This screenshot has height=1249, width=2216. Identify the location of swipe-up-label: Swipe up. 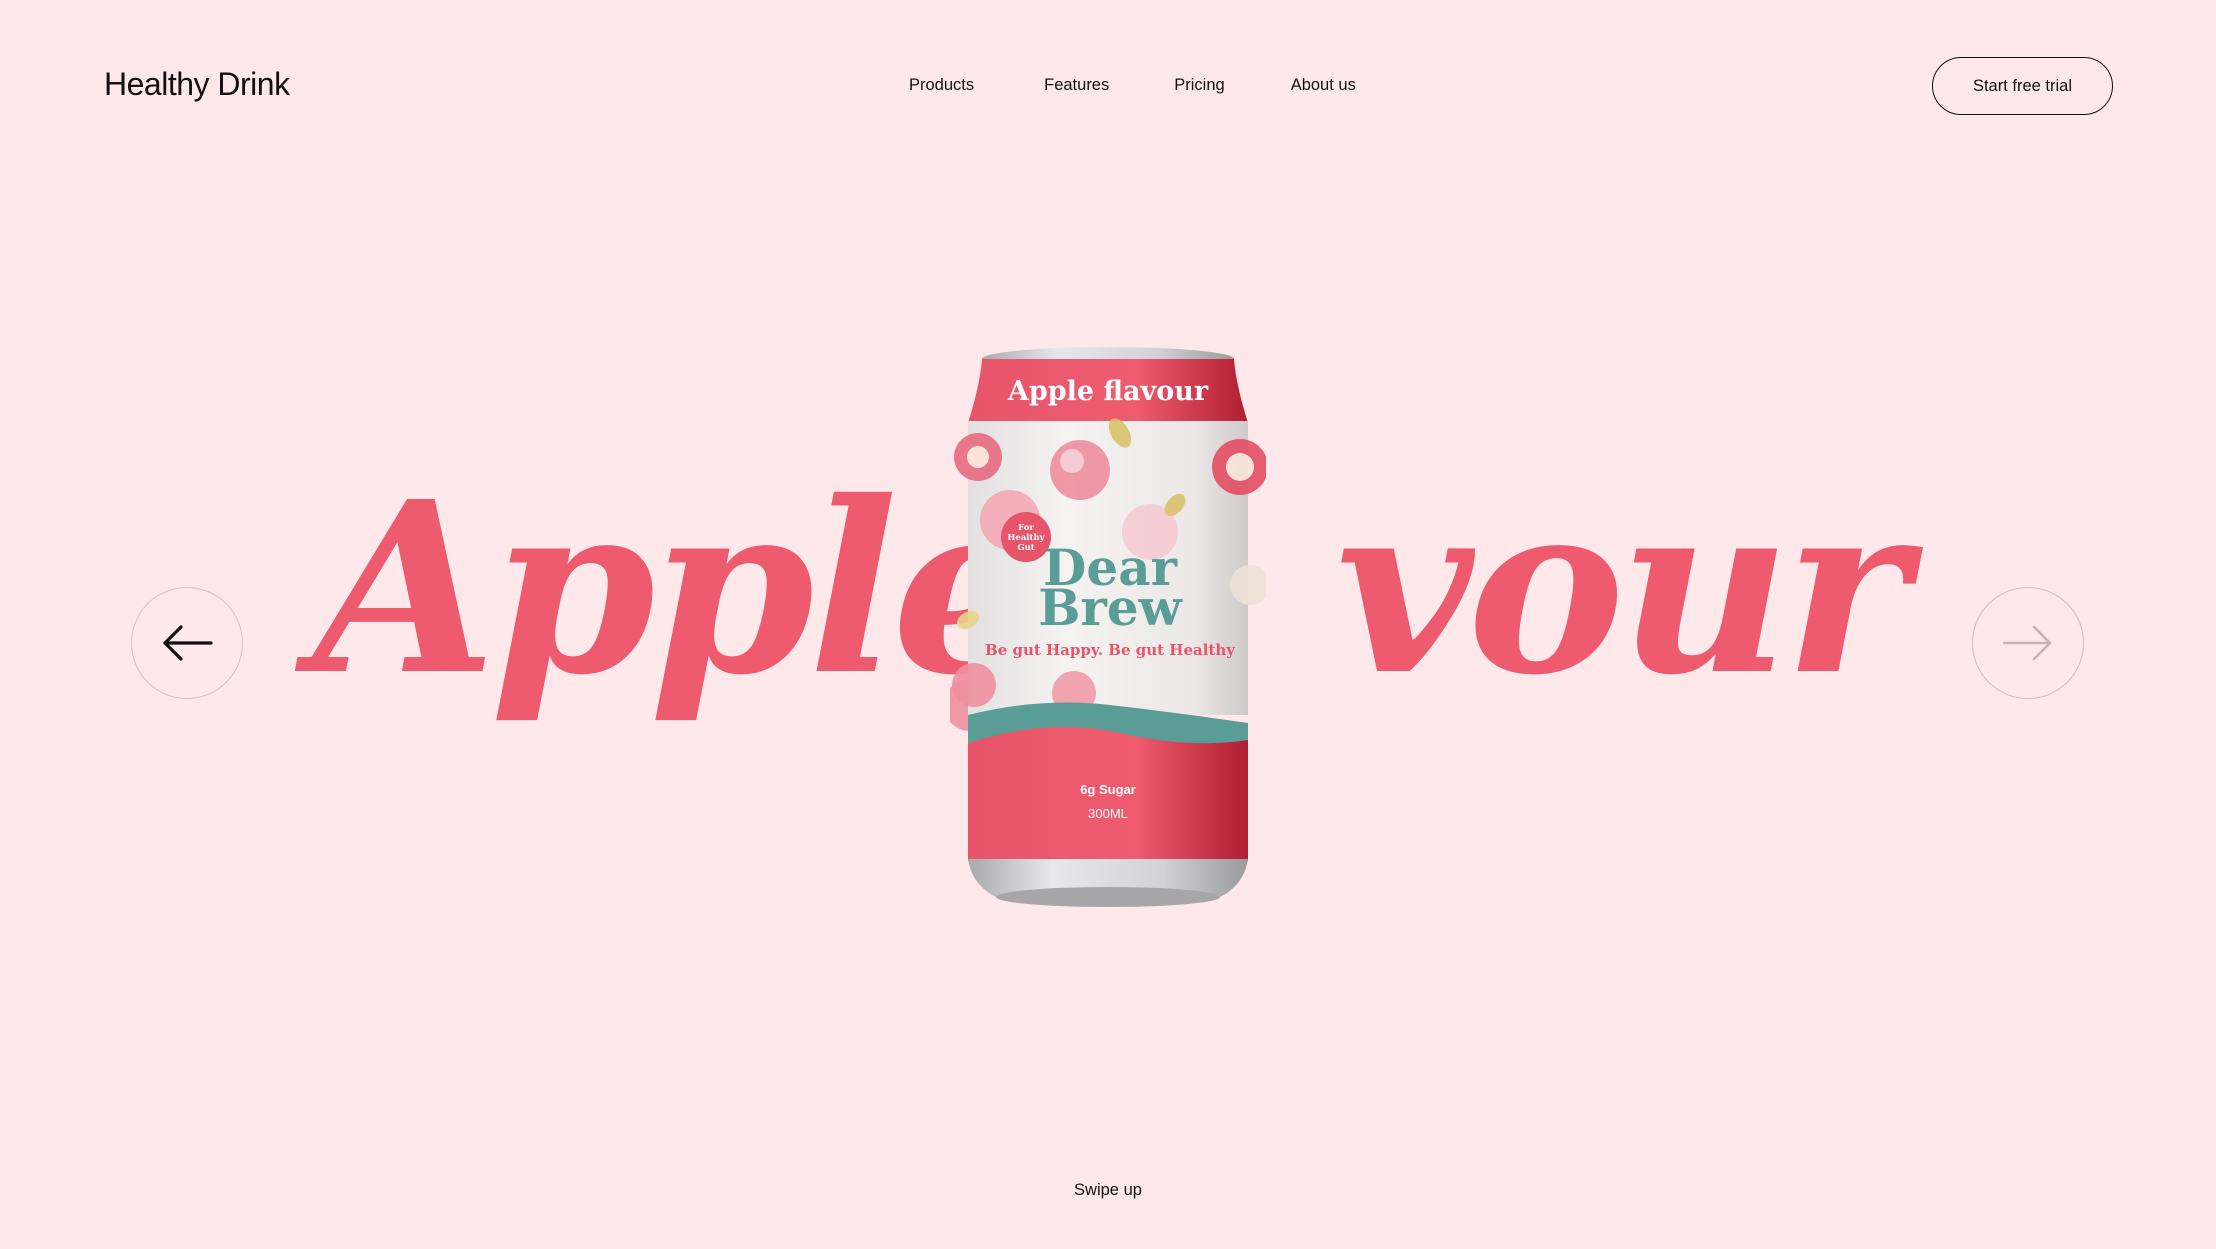
(1108, 1190).